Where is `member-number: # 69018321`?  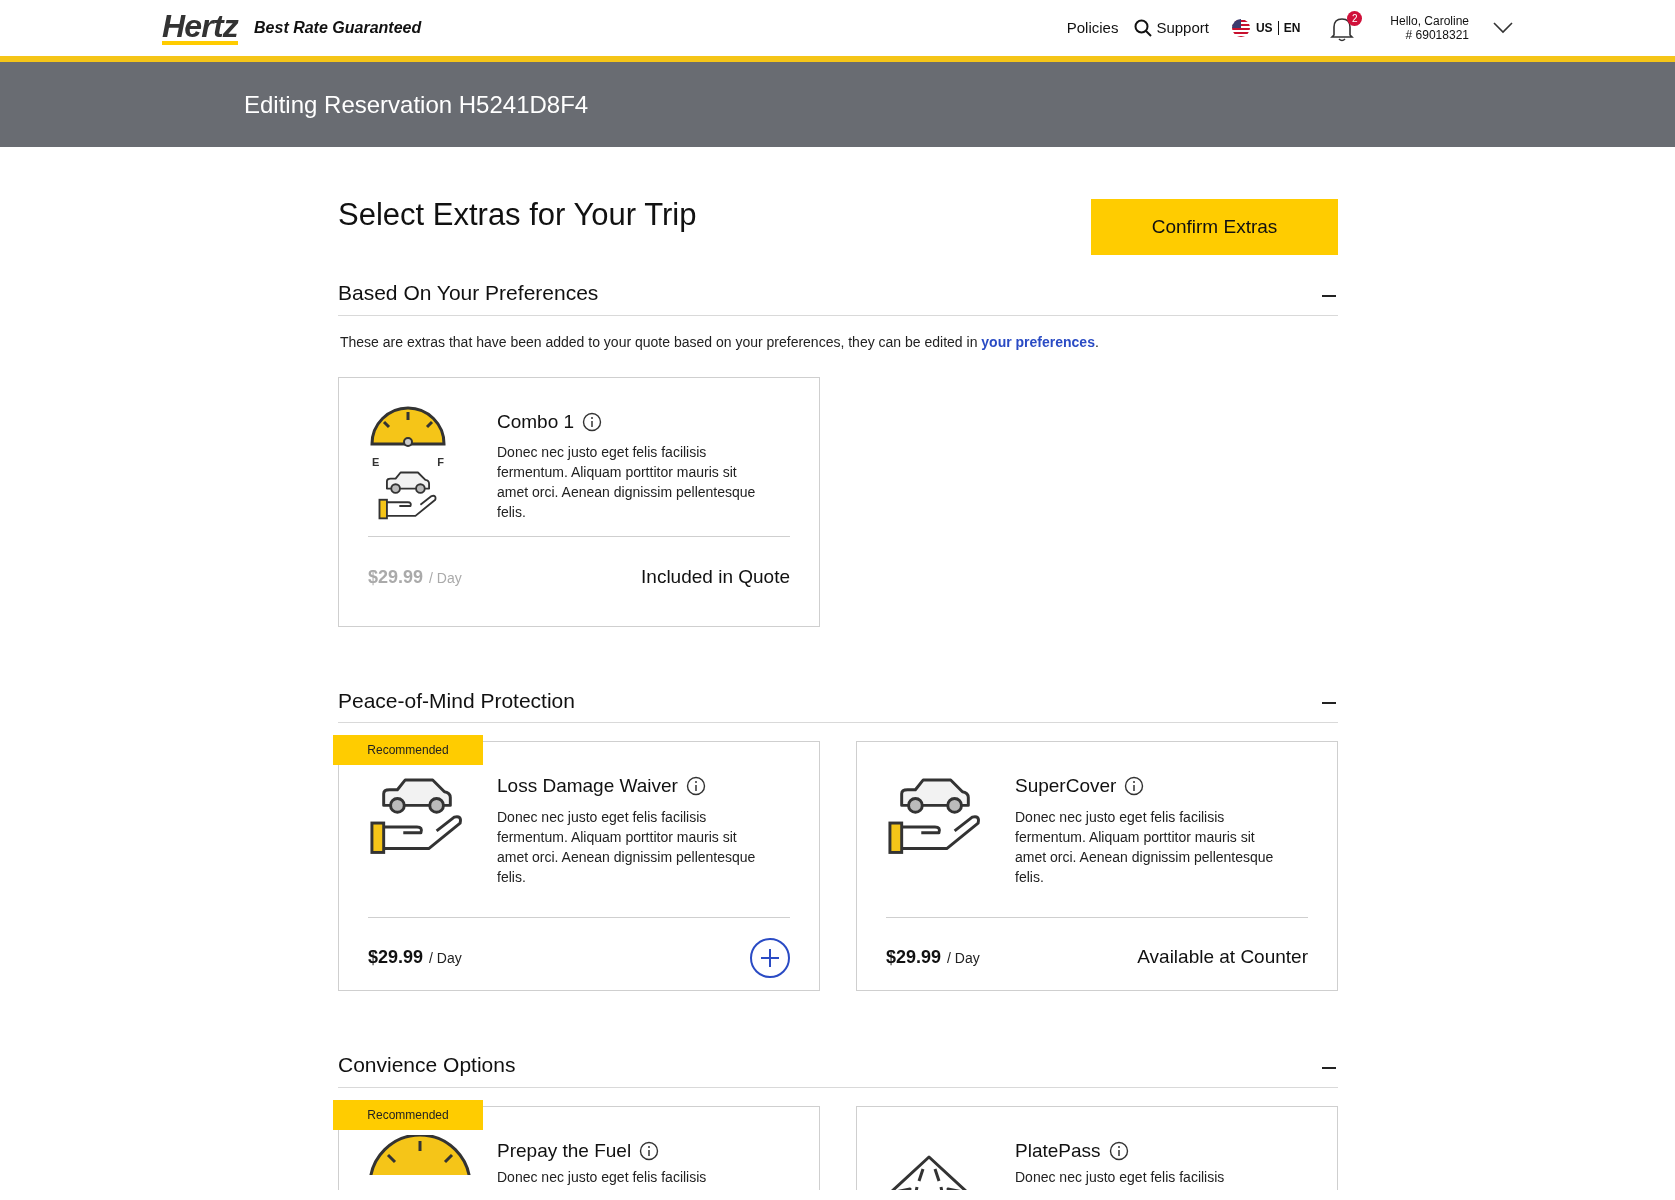 member-number: # 69018321 is located at coordinates (1437, 35).